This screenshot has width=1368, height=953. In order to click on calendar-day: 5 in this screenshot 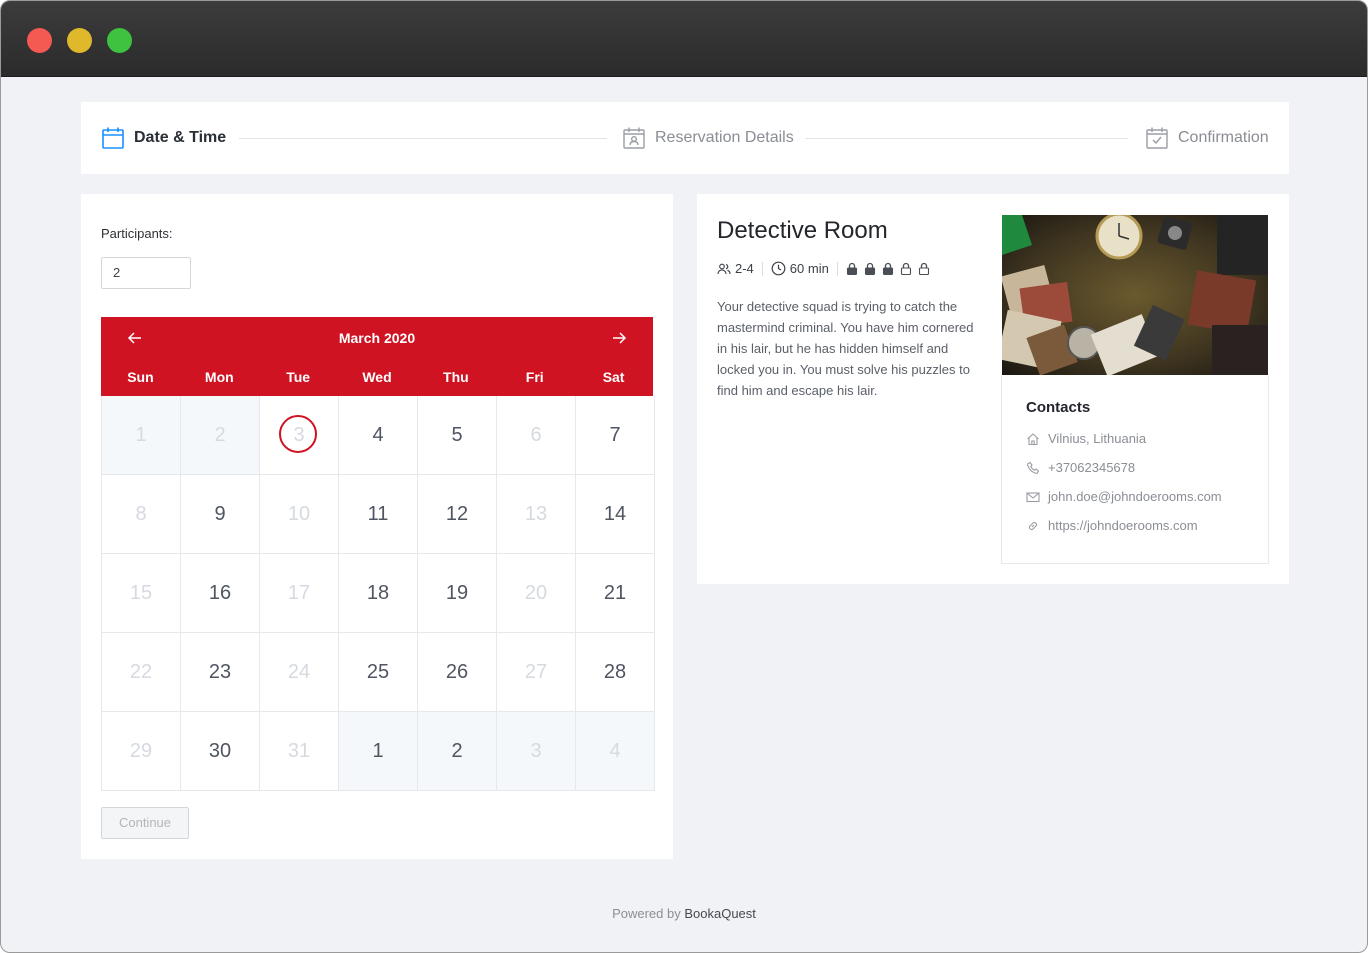, I will do `click(457, 435)`.